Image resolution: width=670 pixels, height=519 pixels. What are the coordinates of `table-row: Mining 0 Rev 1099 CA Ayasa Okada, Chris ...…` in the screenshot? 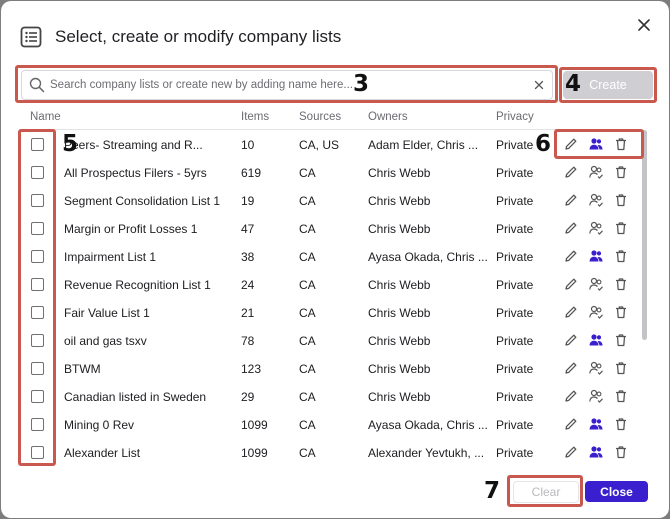 It's located at (330, 425).